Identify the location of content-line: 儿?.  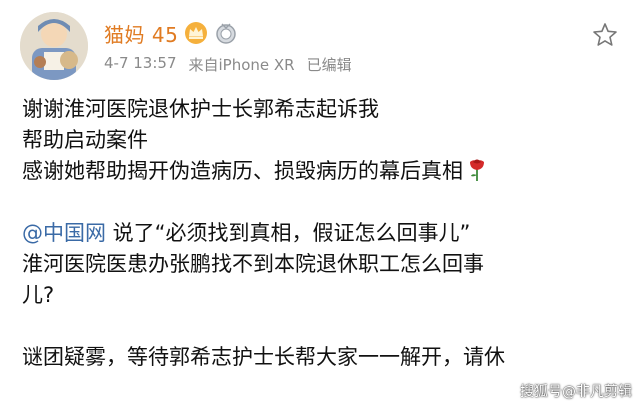
(38, 295).